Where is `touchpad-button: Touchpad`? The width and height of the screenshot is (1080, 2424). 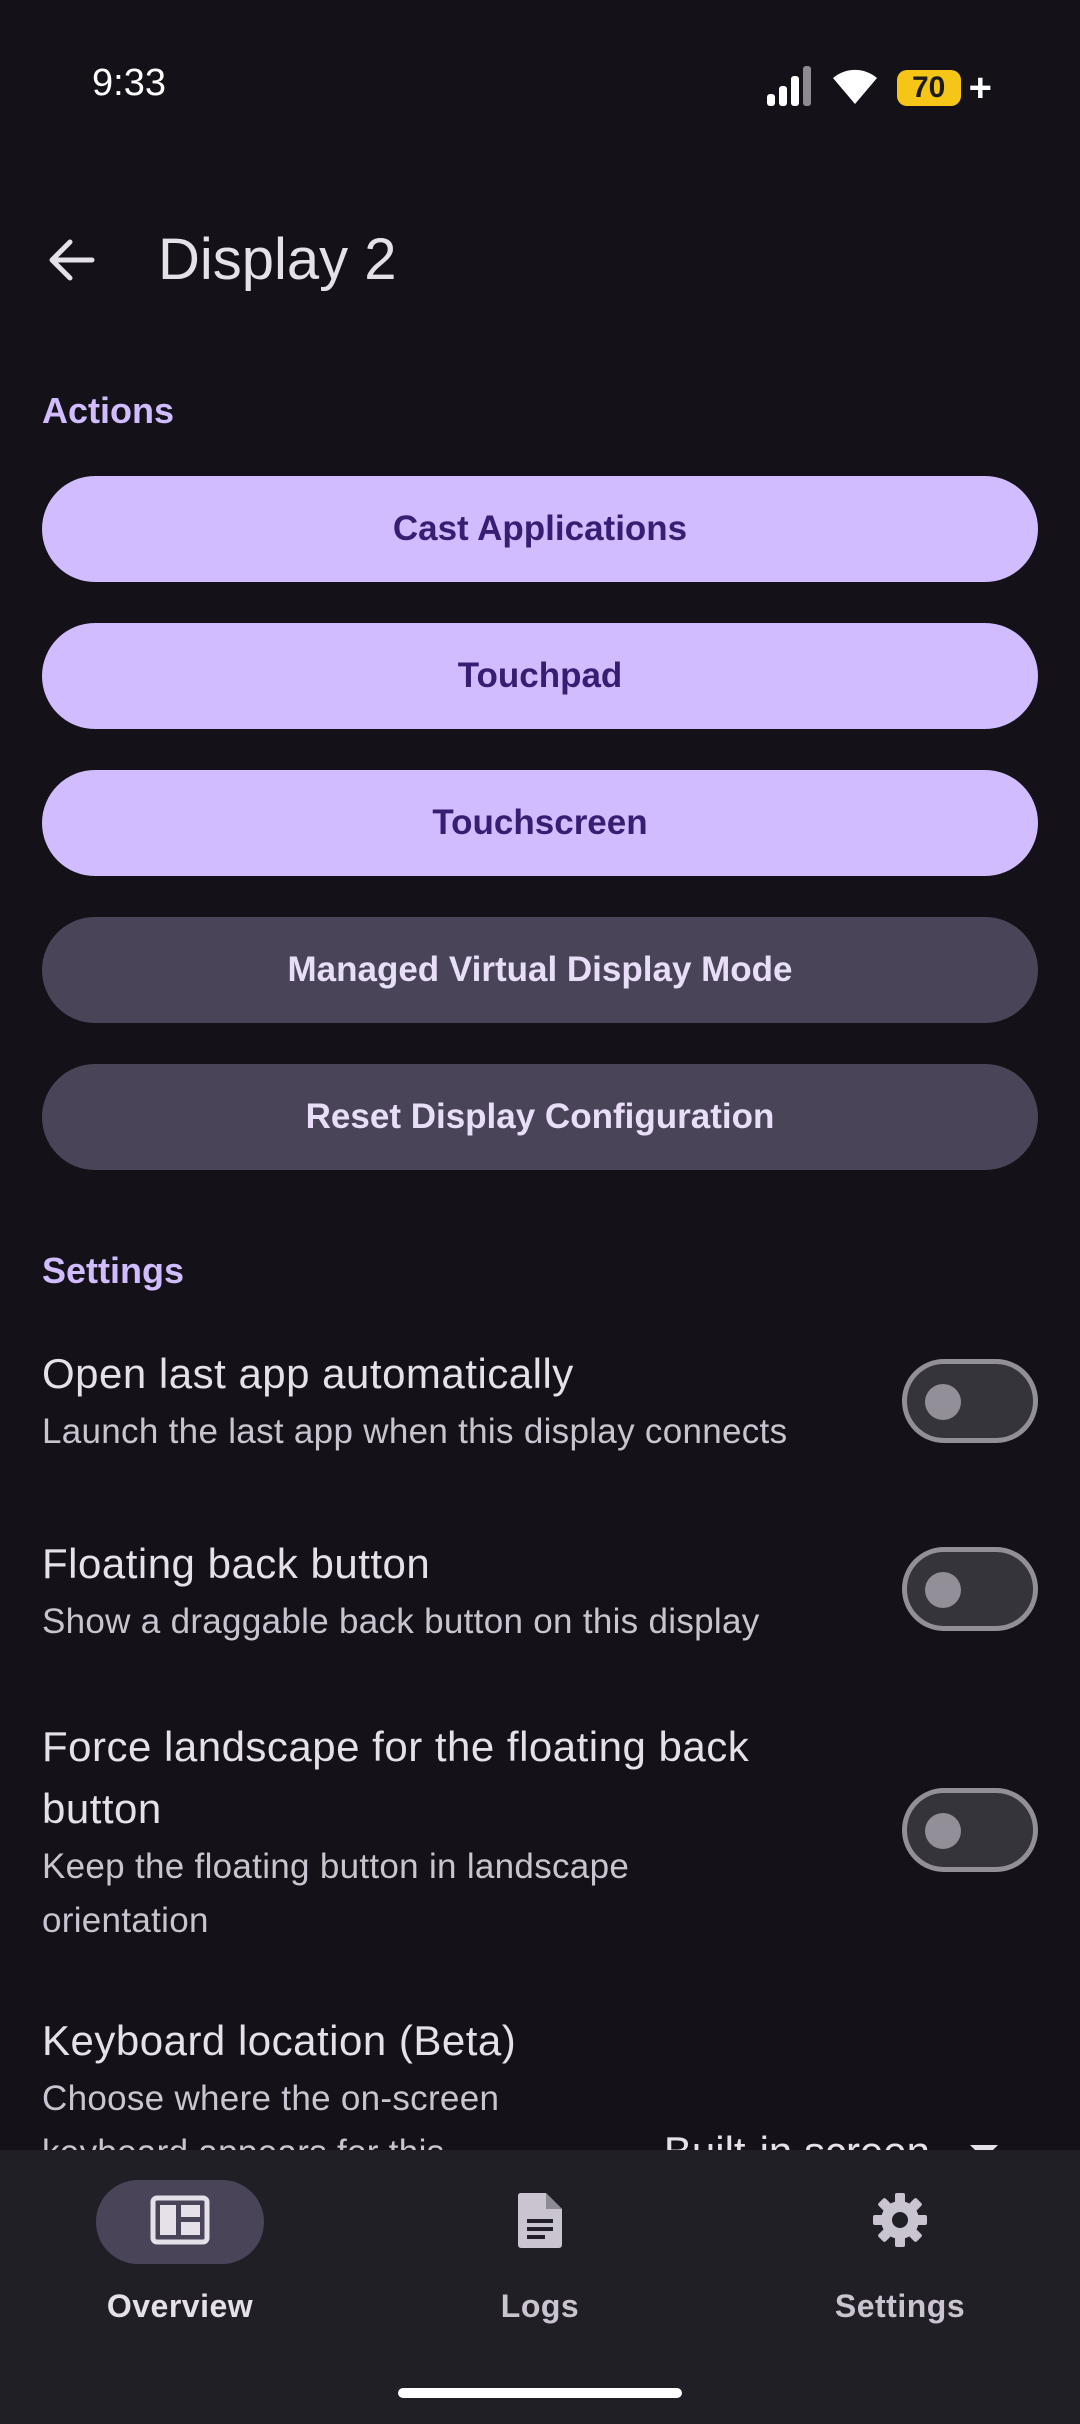
touchpad-button: Touchpad is located at coordinates (540, 676).